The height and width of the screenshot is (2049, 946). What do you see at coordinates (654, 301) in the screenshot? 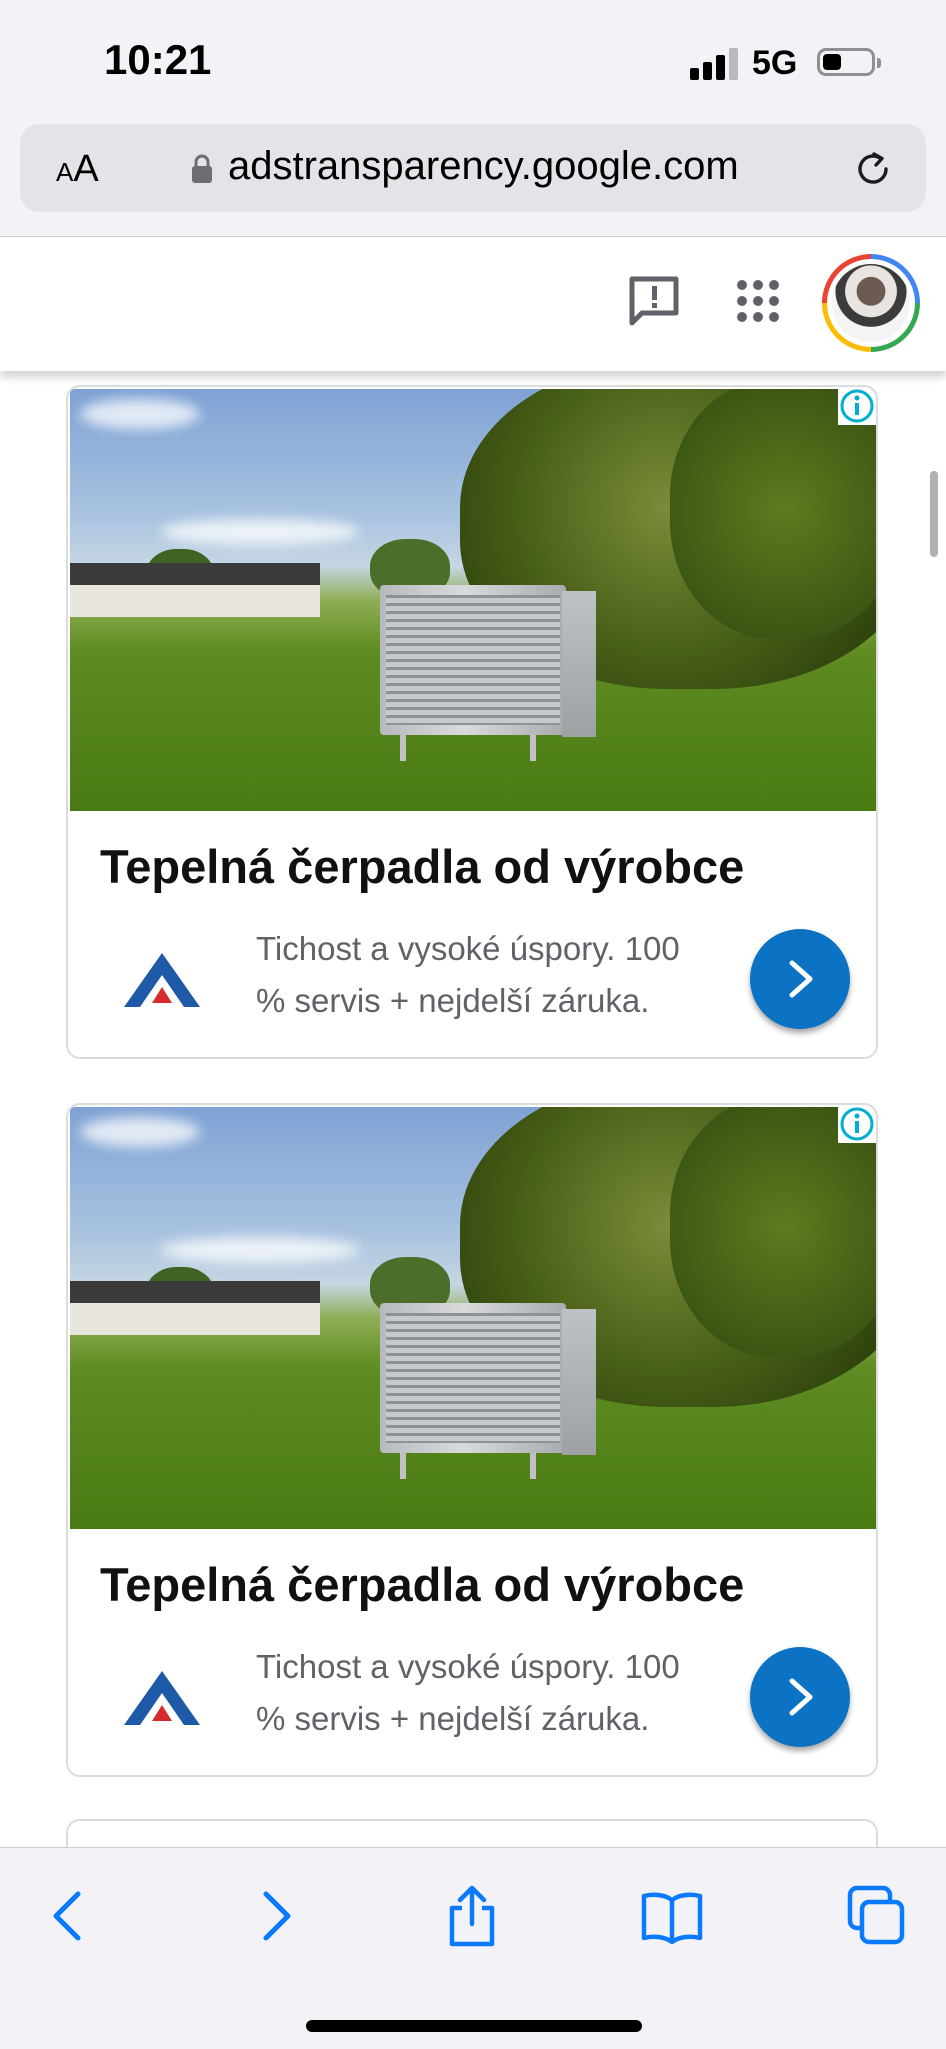
I see `feedback-icon` at bounding box center [654, 301].